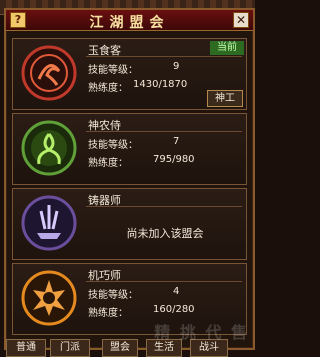 This screenshot has width=320, height=357. What do you see at coordinates (227, 48) in the screenshot?
I see `current-badge: 当前` at bounding box center [227, 48].